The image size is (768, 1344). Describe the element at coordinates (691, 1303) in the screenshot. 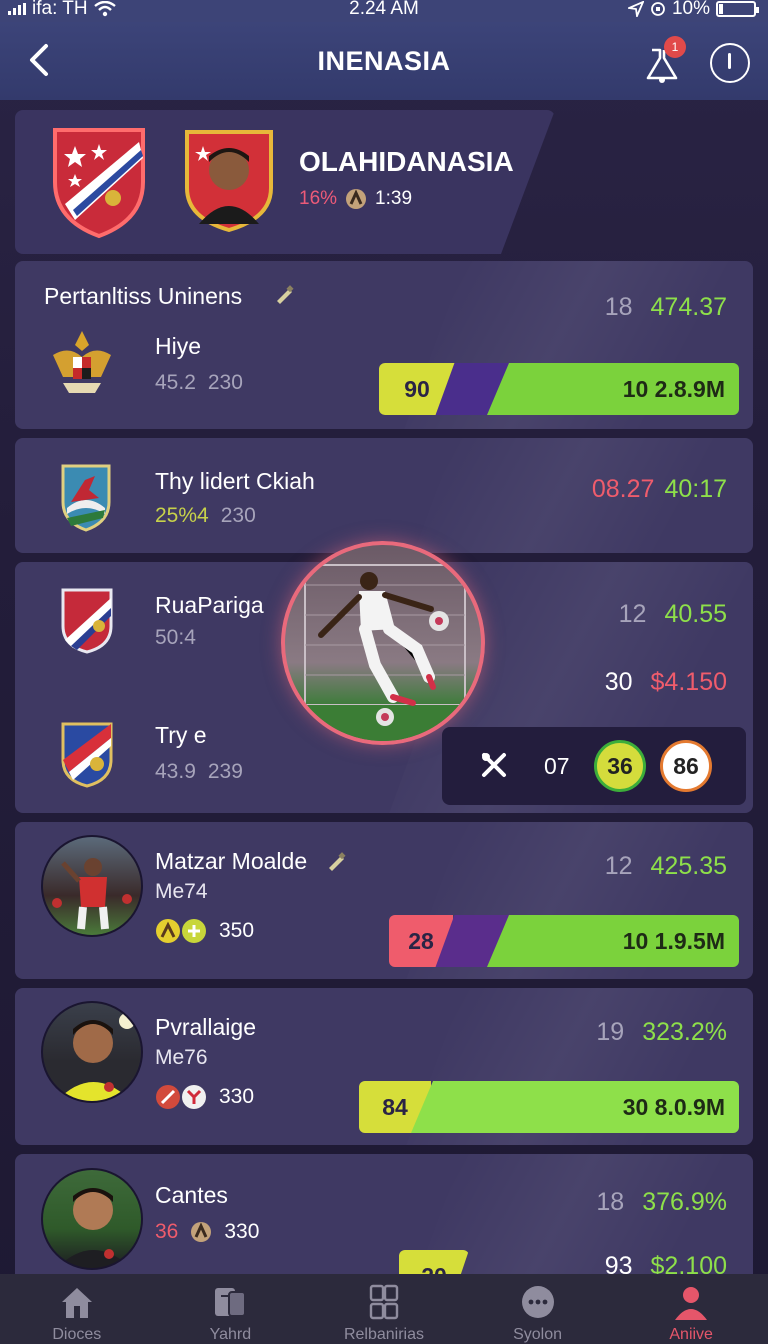

I see `profile-icon` at that location.